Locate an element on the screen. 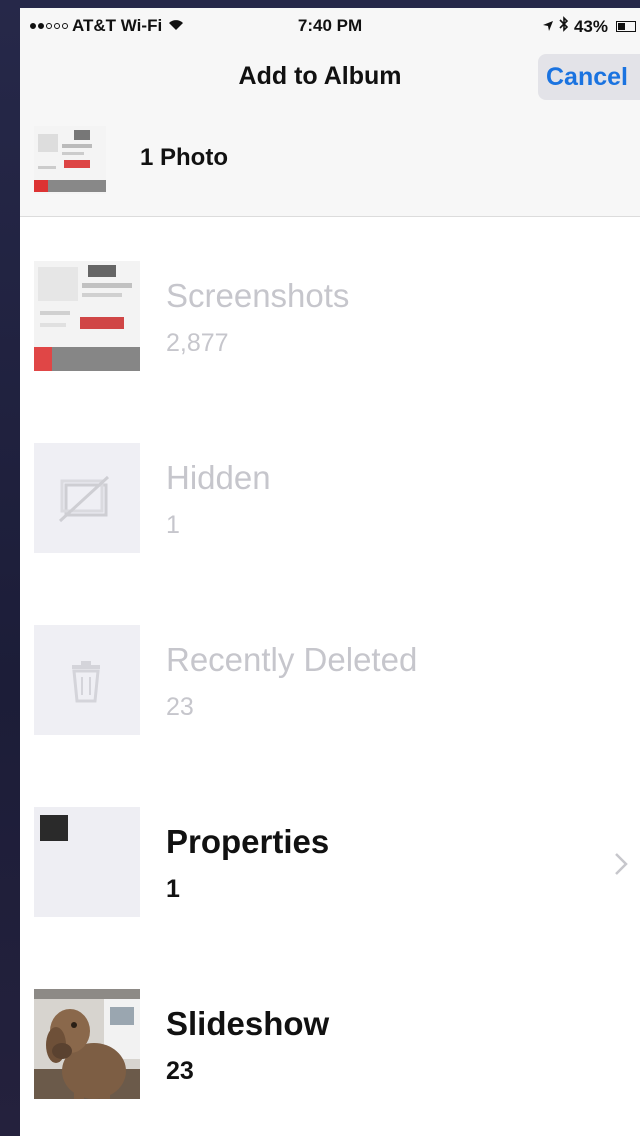 The height and width of the screenshot is (1136, 640). screenshots-thumbnail is located at coordinates (87, 316).